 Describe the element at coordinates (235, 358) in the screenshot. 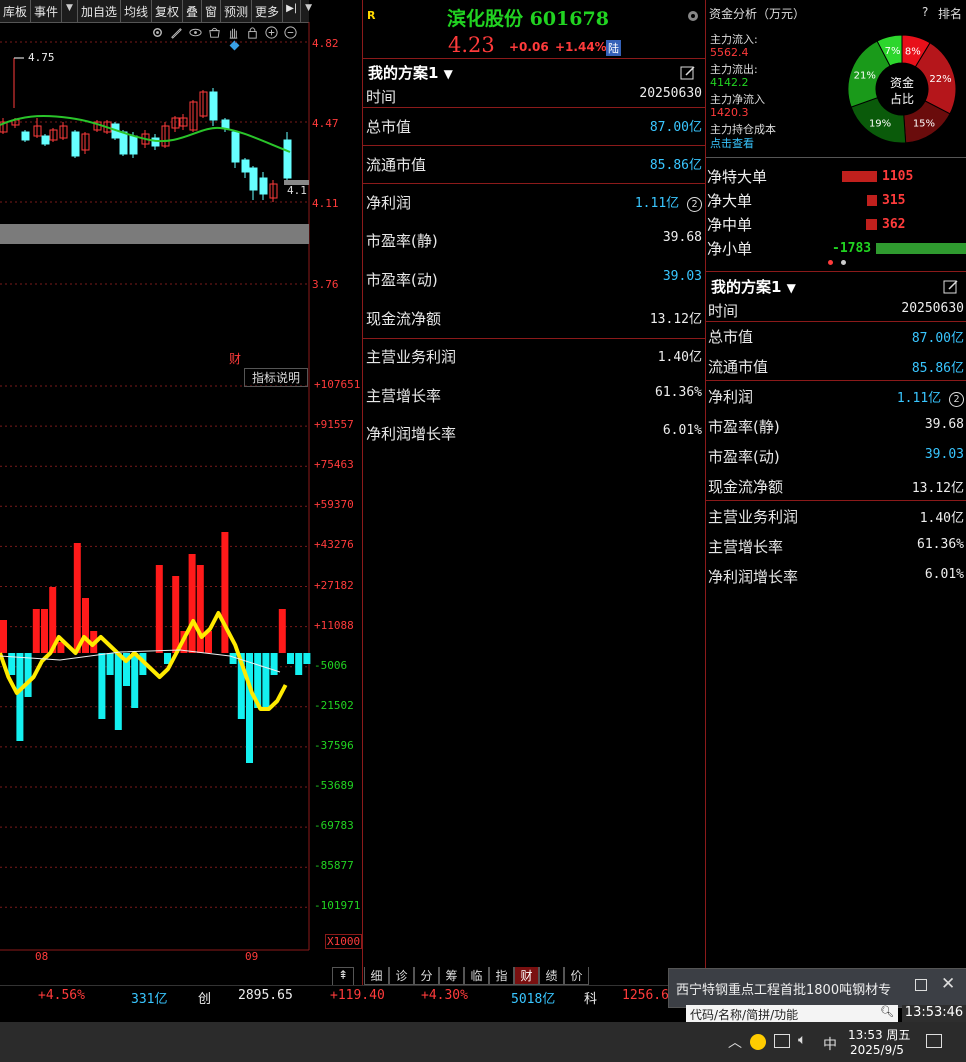

I see `finance-marker: 财` at that location.